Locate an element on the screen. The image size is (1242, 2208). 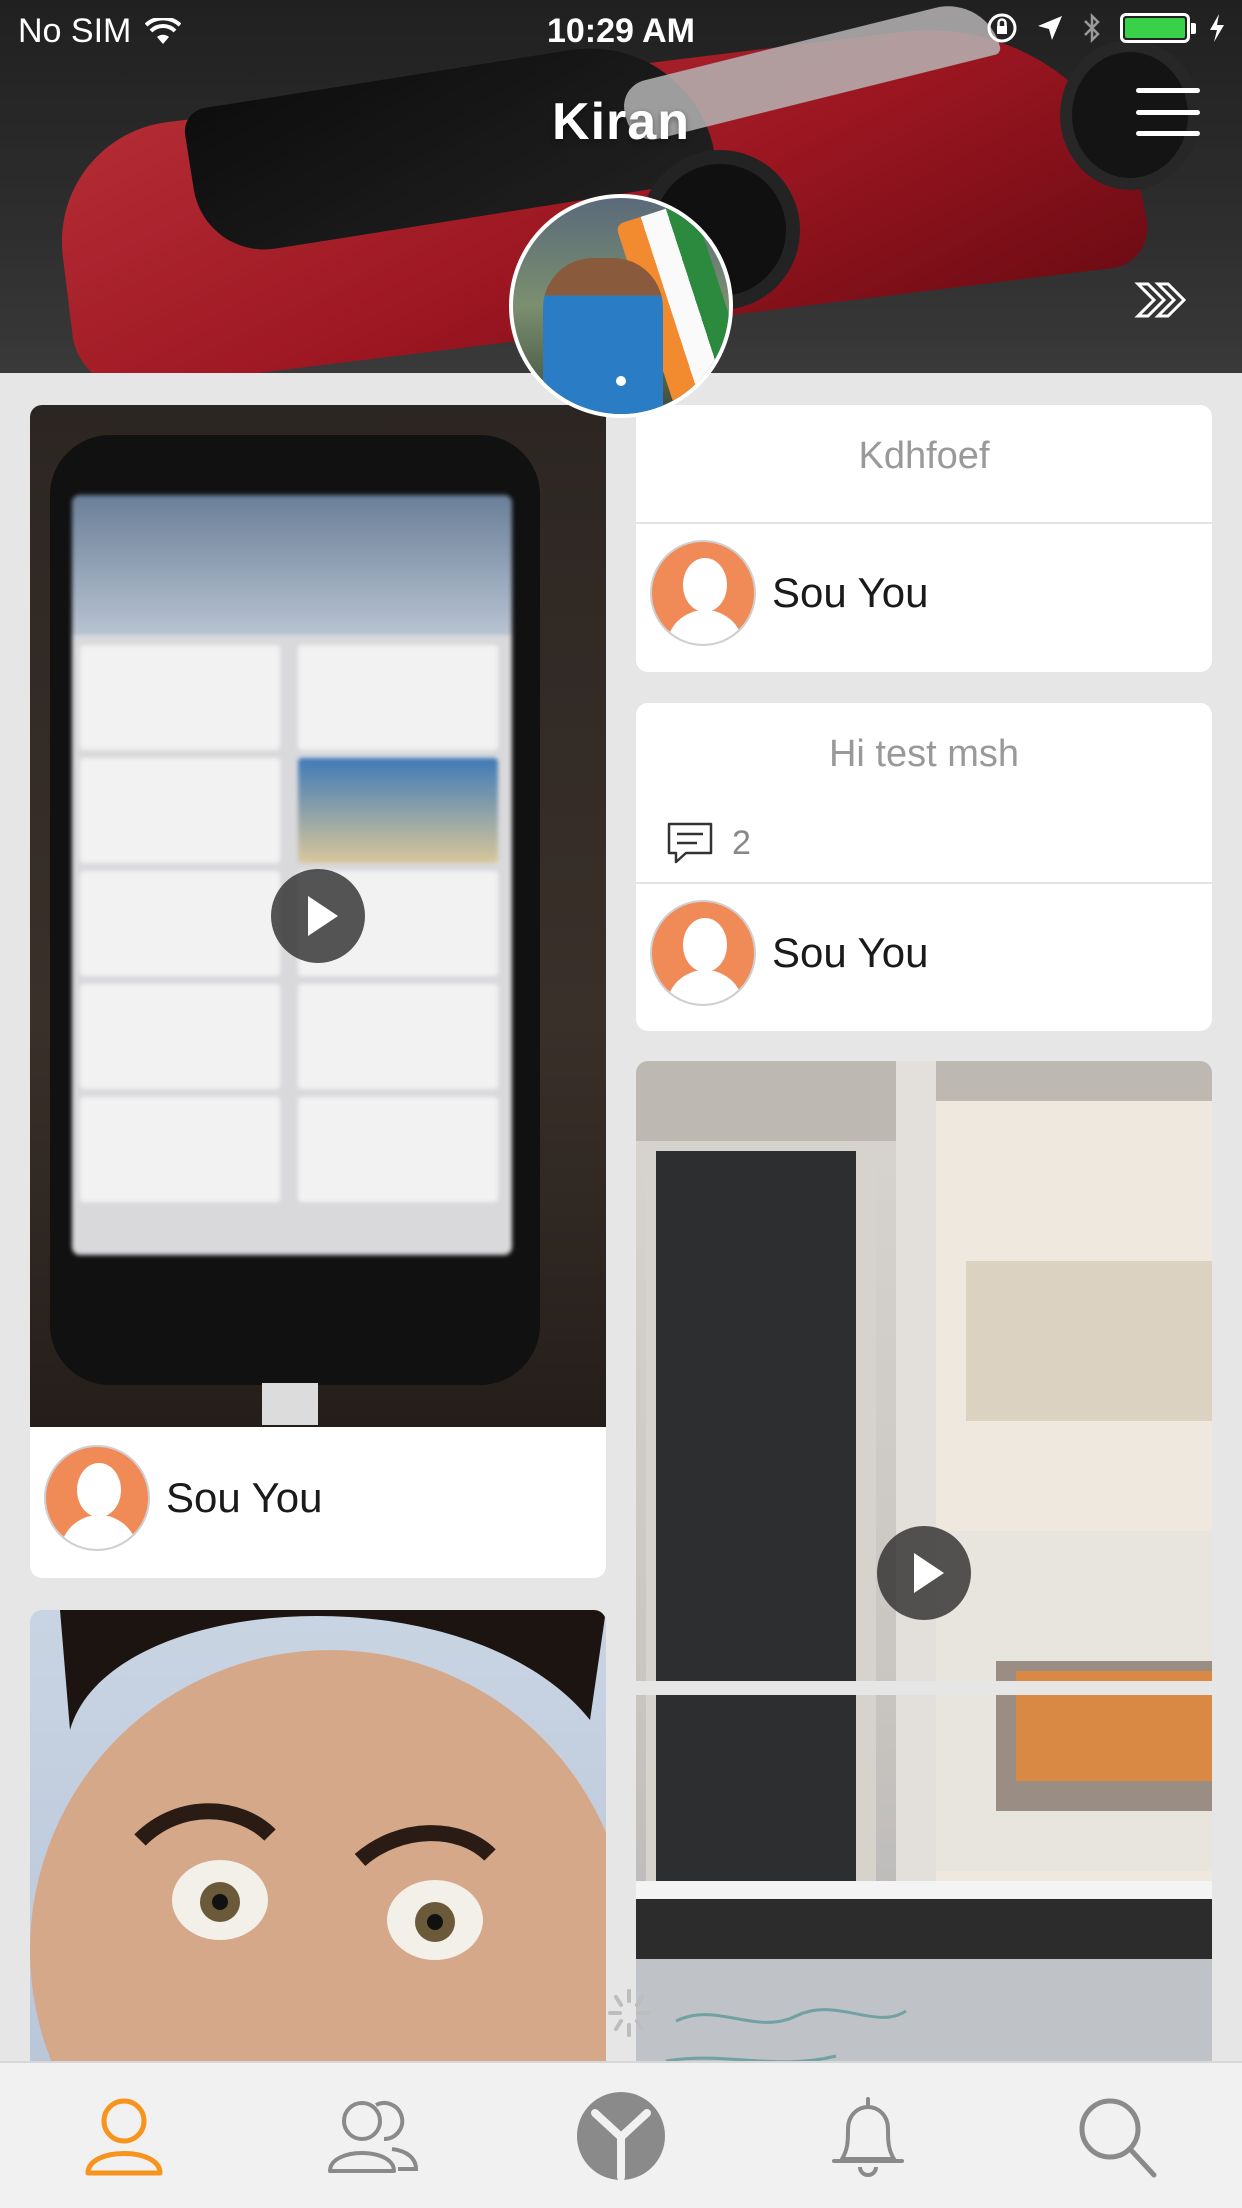
post-text: Hi test msh is located at coordinates (924, 754).